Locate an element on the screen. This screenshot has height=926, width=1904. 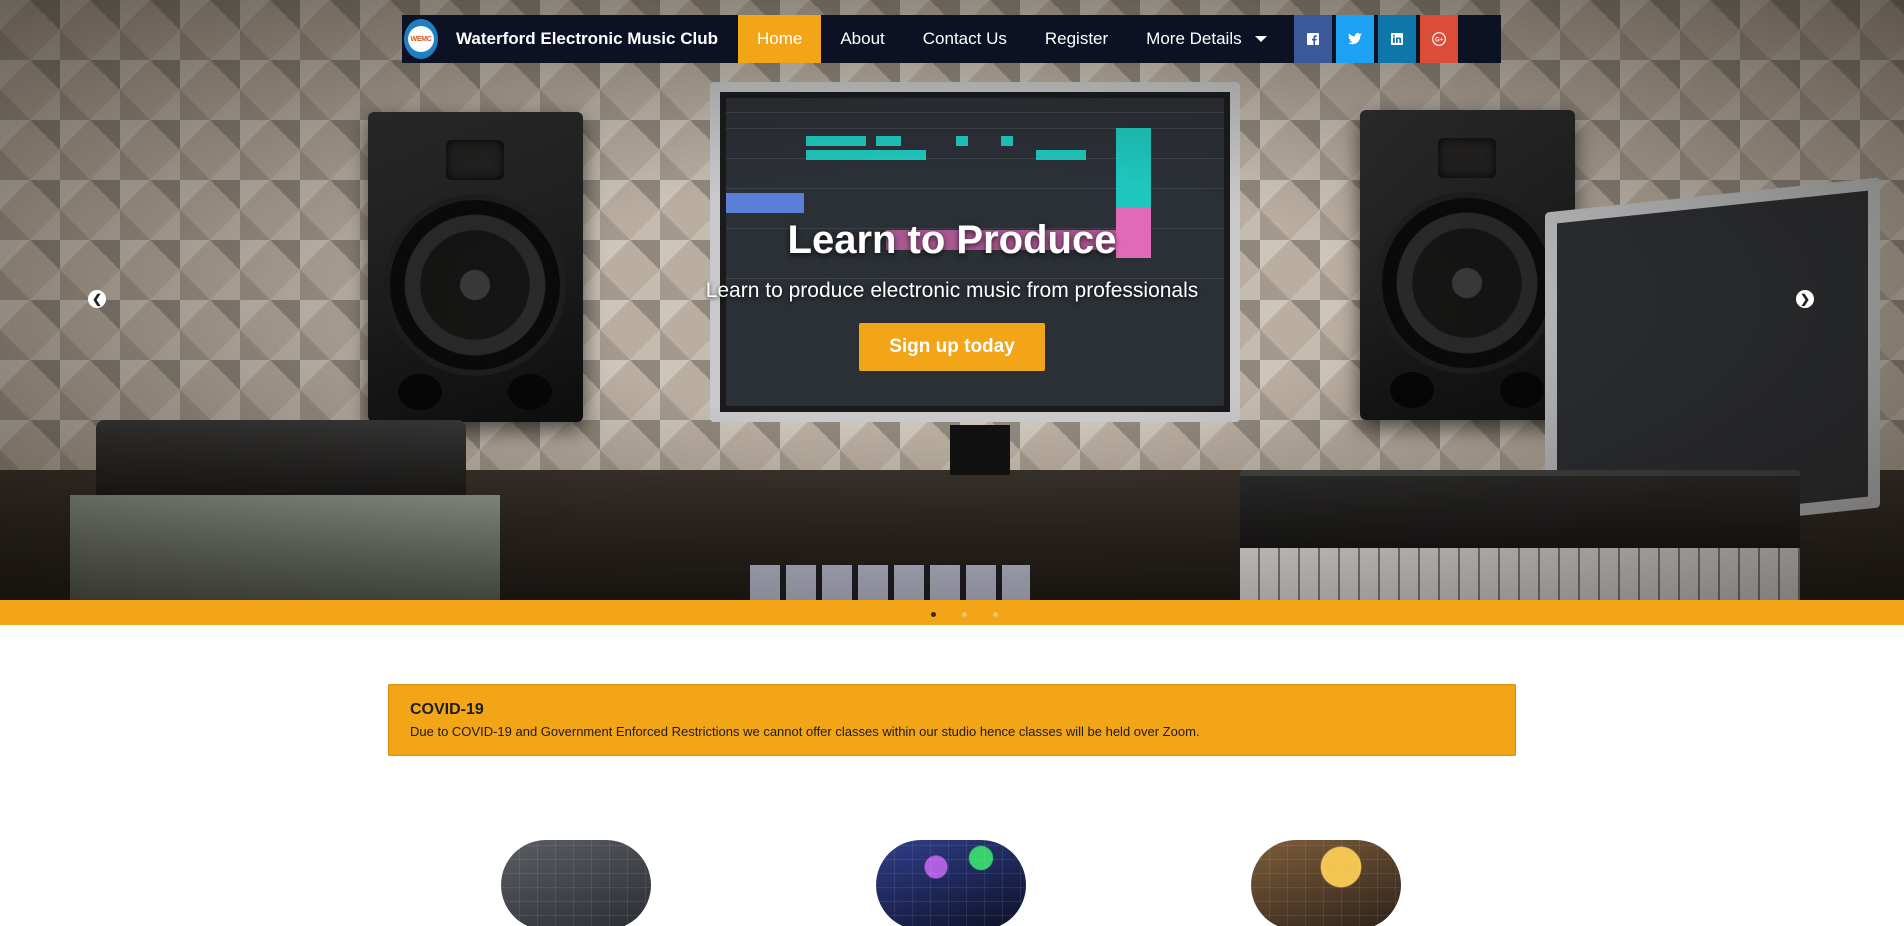
carousel-next-button: ❯ is located at coordinates (1805, 299).